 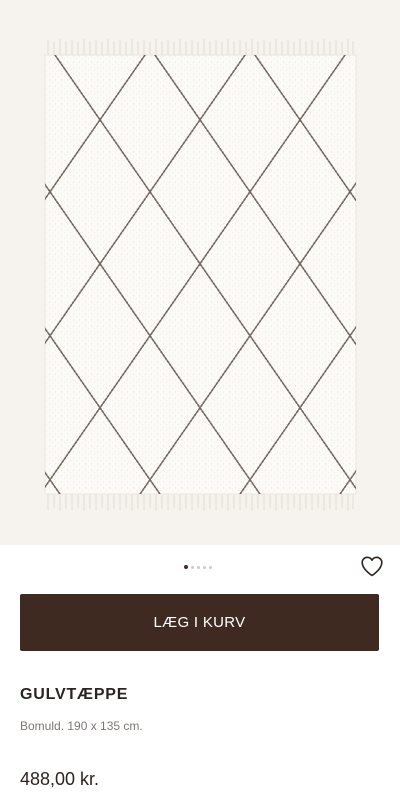 What do you see at coordinates (199, 622) in the screenshot?
I see `add-to-cart-button: LÆG I KURV` at bounding box center [199, 622].